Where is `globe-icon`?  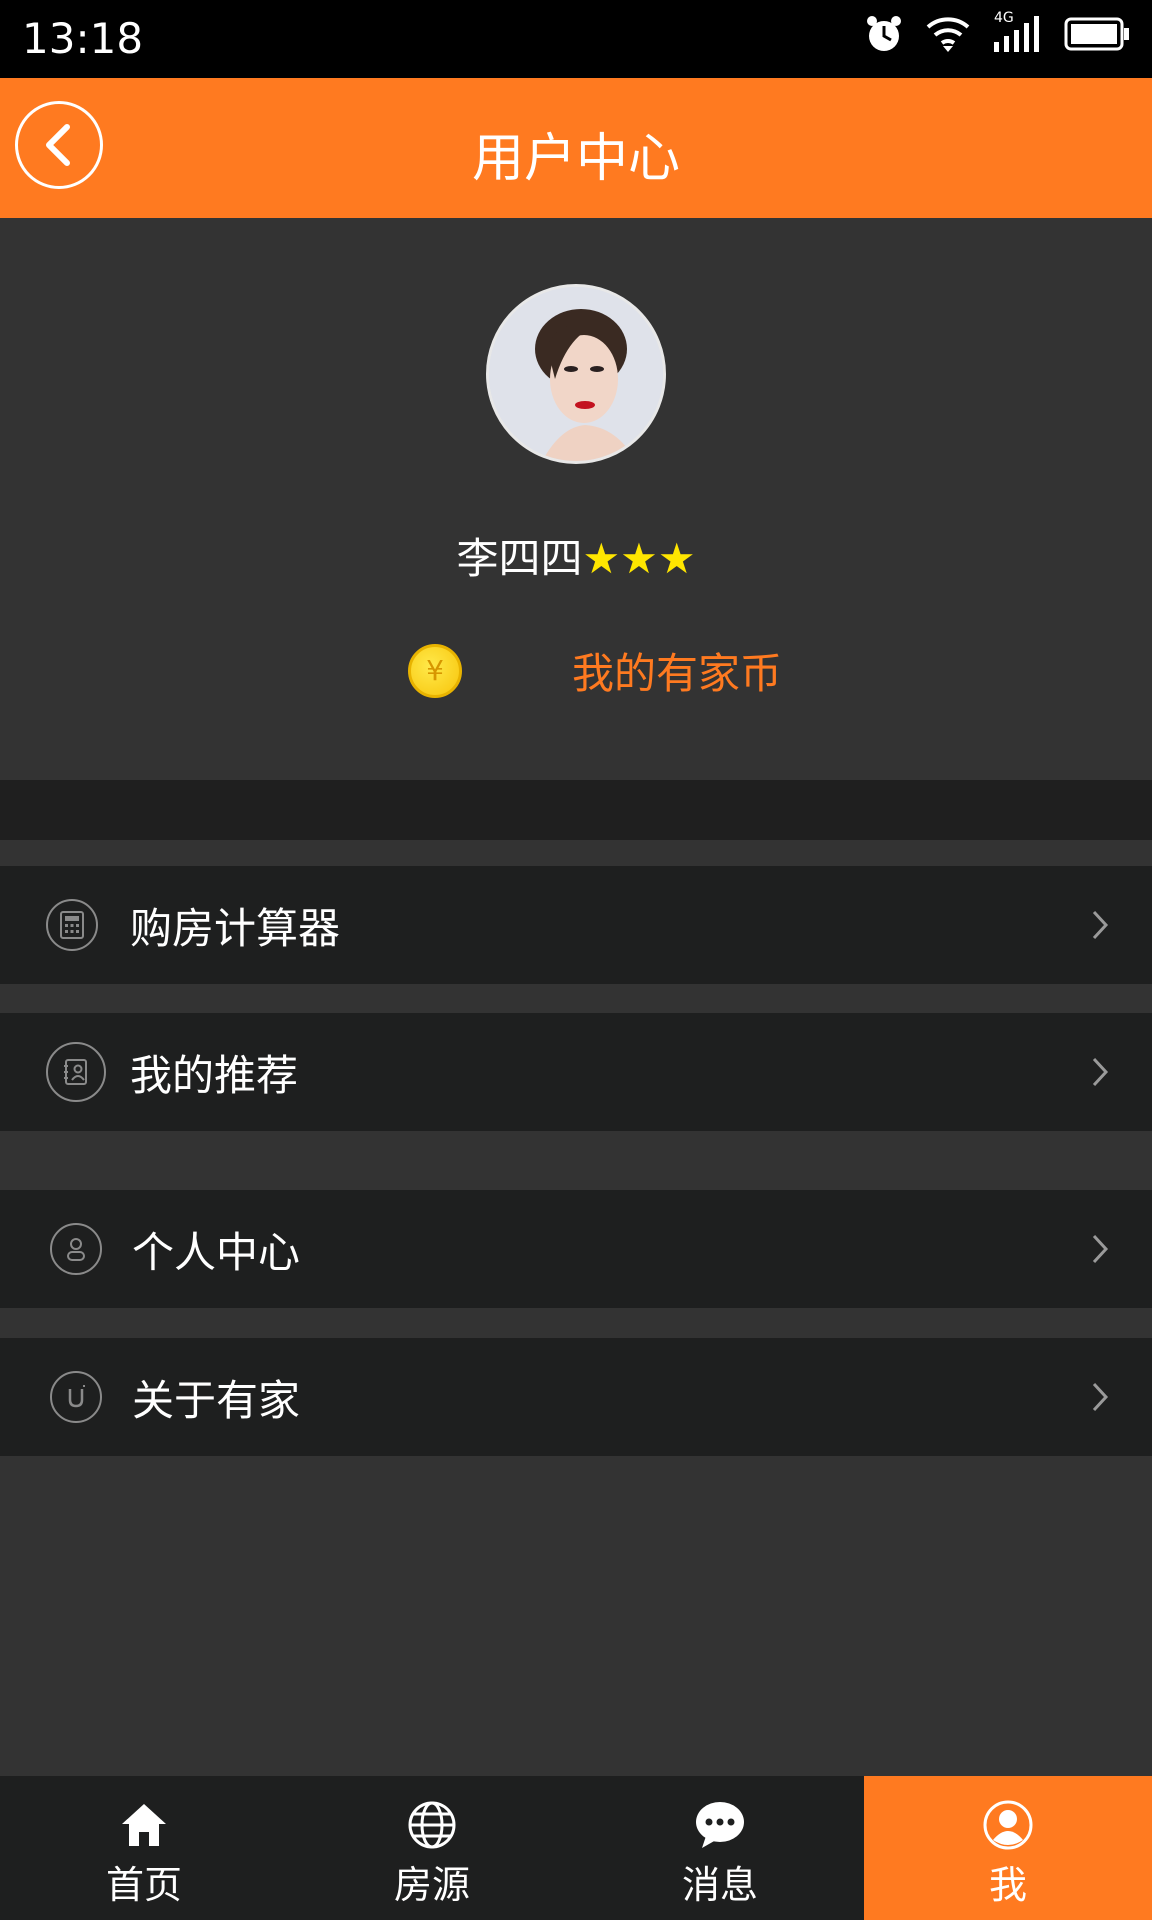 globe-icon is located at coordinates (432, 1825).